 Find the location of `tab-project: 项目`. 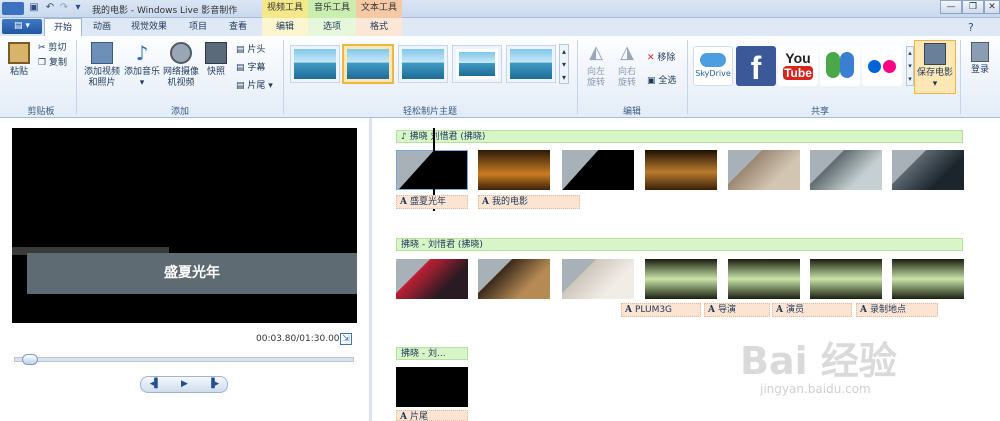

tab-project: 项目 is located at coordinates (198, 27).